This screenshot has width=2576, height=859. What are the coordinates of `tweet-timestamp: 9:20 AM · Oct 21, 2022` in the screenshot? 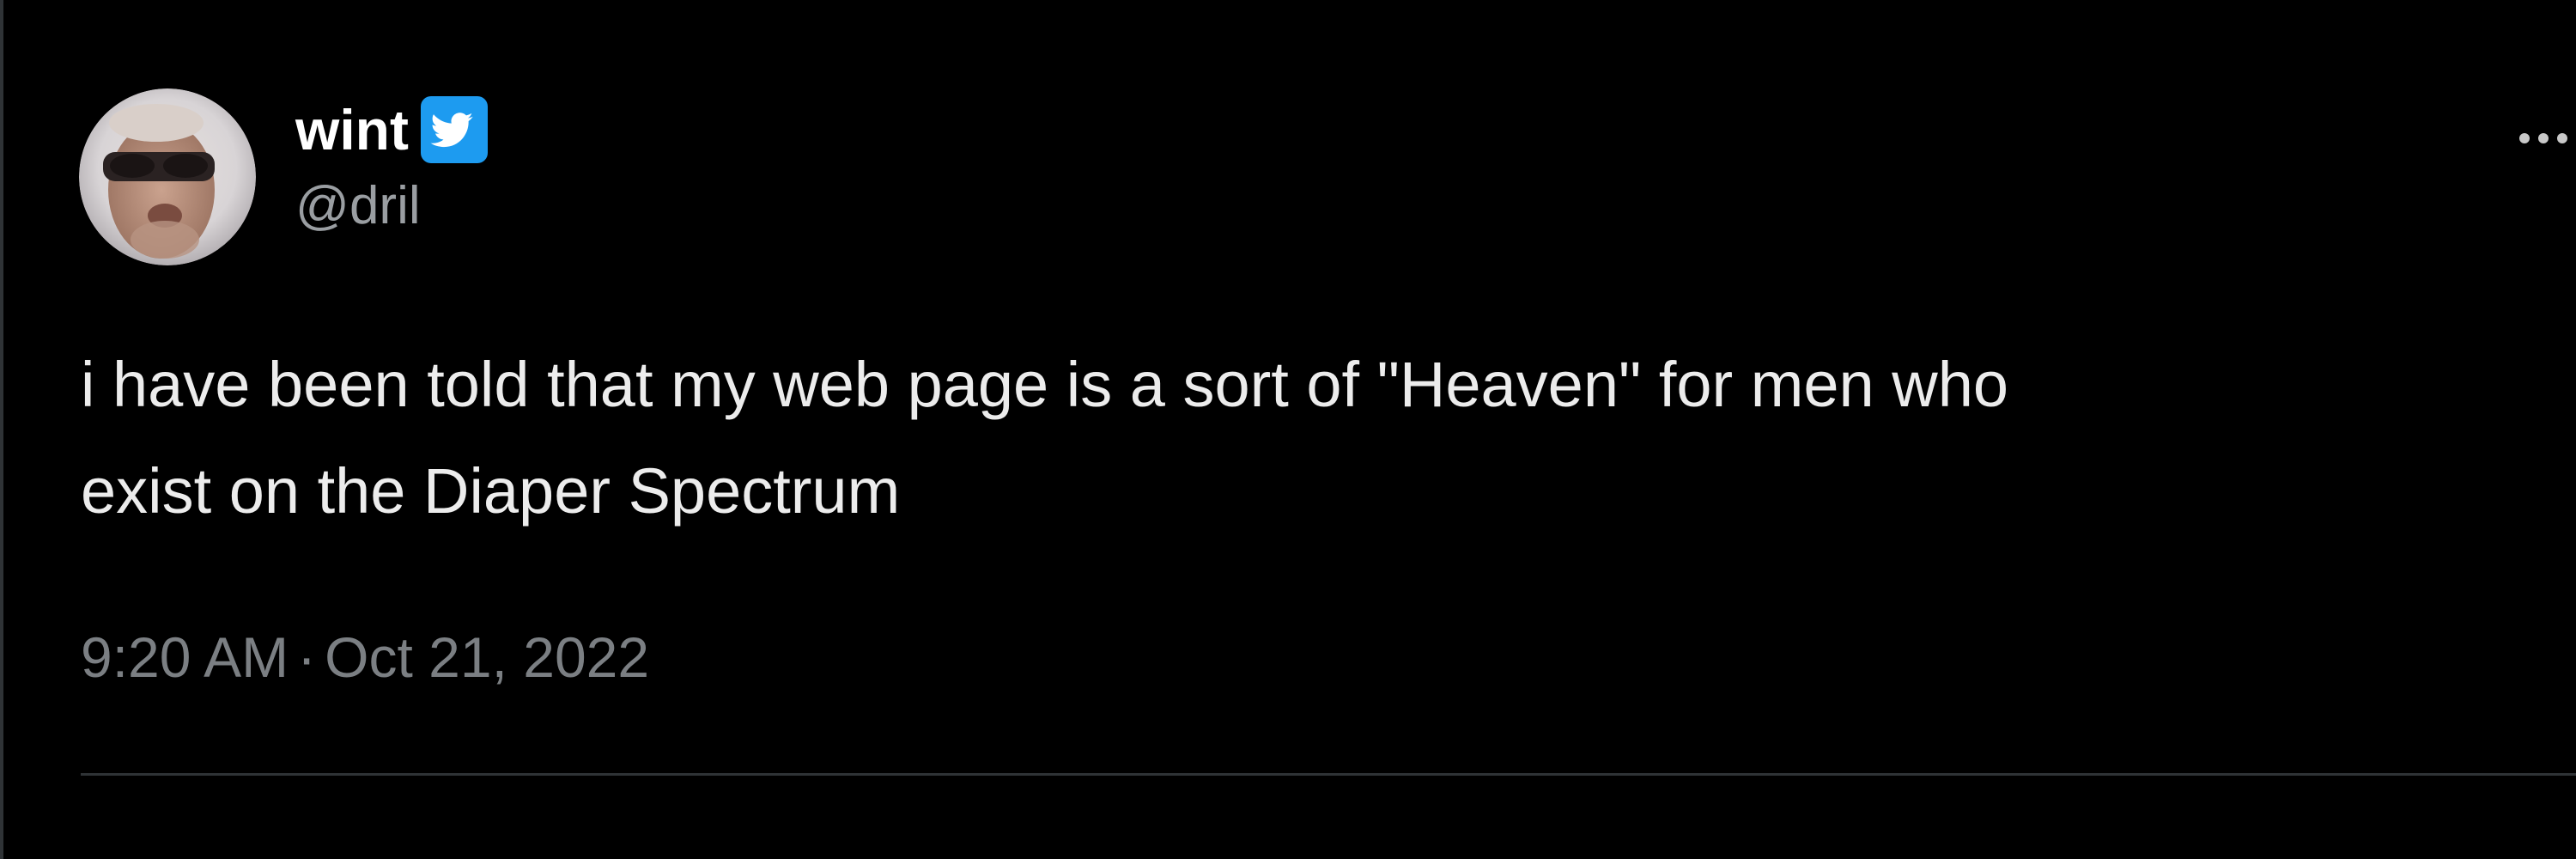 It's located at (365, 657).